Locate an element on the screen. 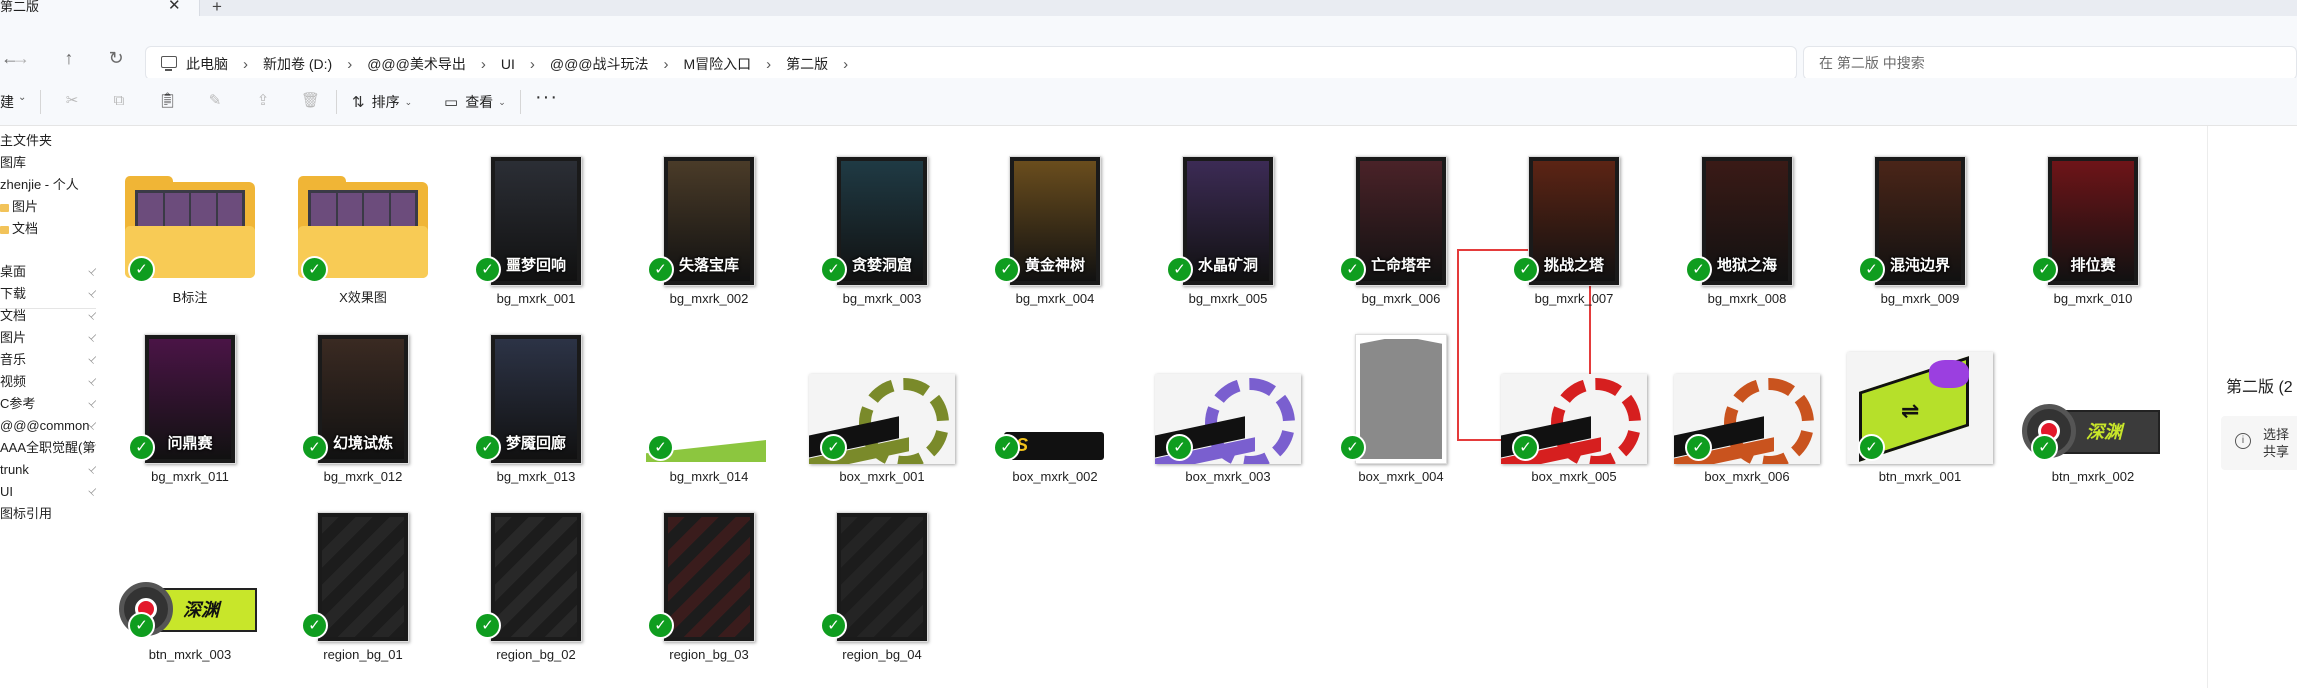 The width and height of the screenshot is (2297, 688). forward-arrow-icon: → is located at coordinates (21, 58).